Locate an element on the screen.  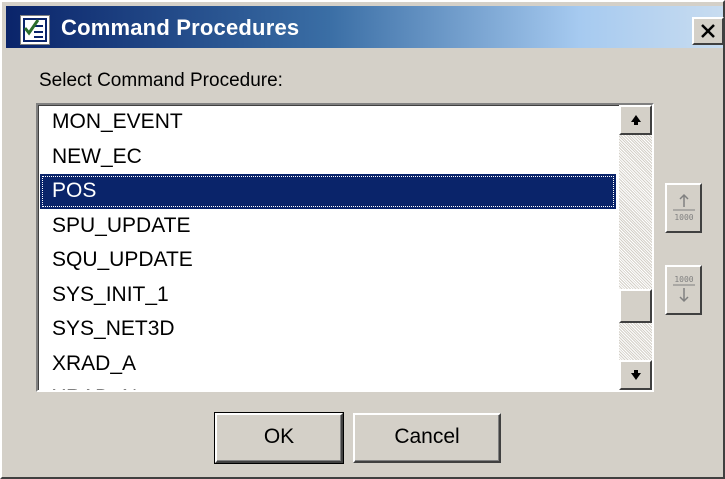
vertical-scrollbar is located at coordinates (635, 247).